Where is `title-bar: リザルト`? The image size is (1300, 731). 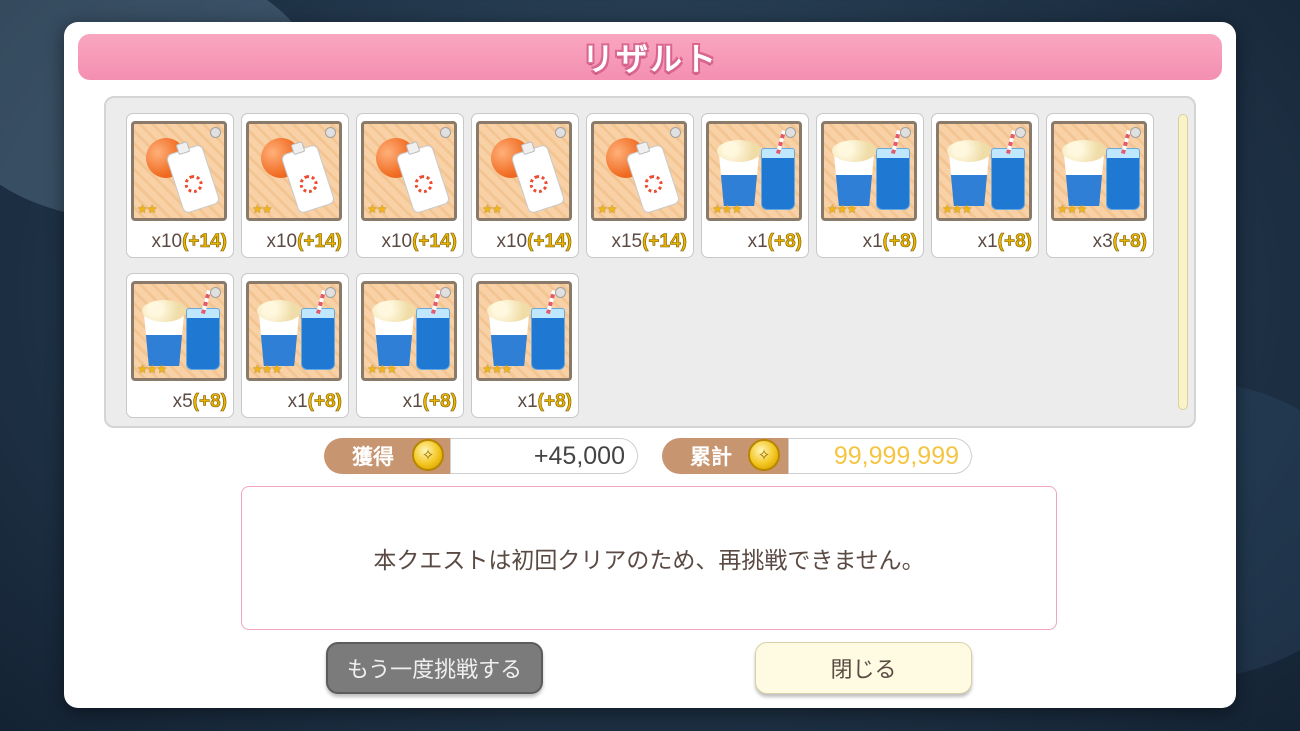
title-bar: リザルト is located at coordinates (650, 57).